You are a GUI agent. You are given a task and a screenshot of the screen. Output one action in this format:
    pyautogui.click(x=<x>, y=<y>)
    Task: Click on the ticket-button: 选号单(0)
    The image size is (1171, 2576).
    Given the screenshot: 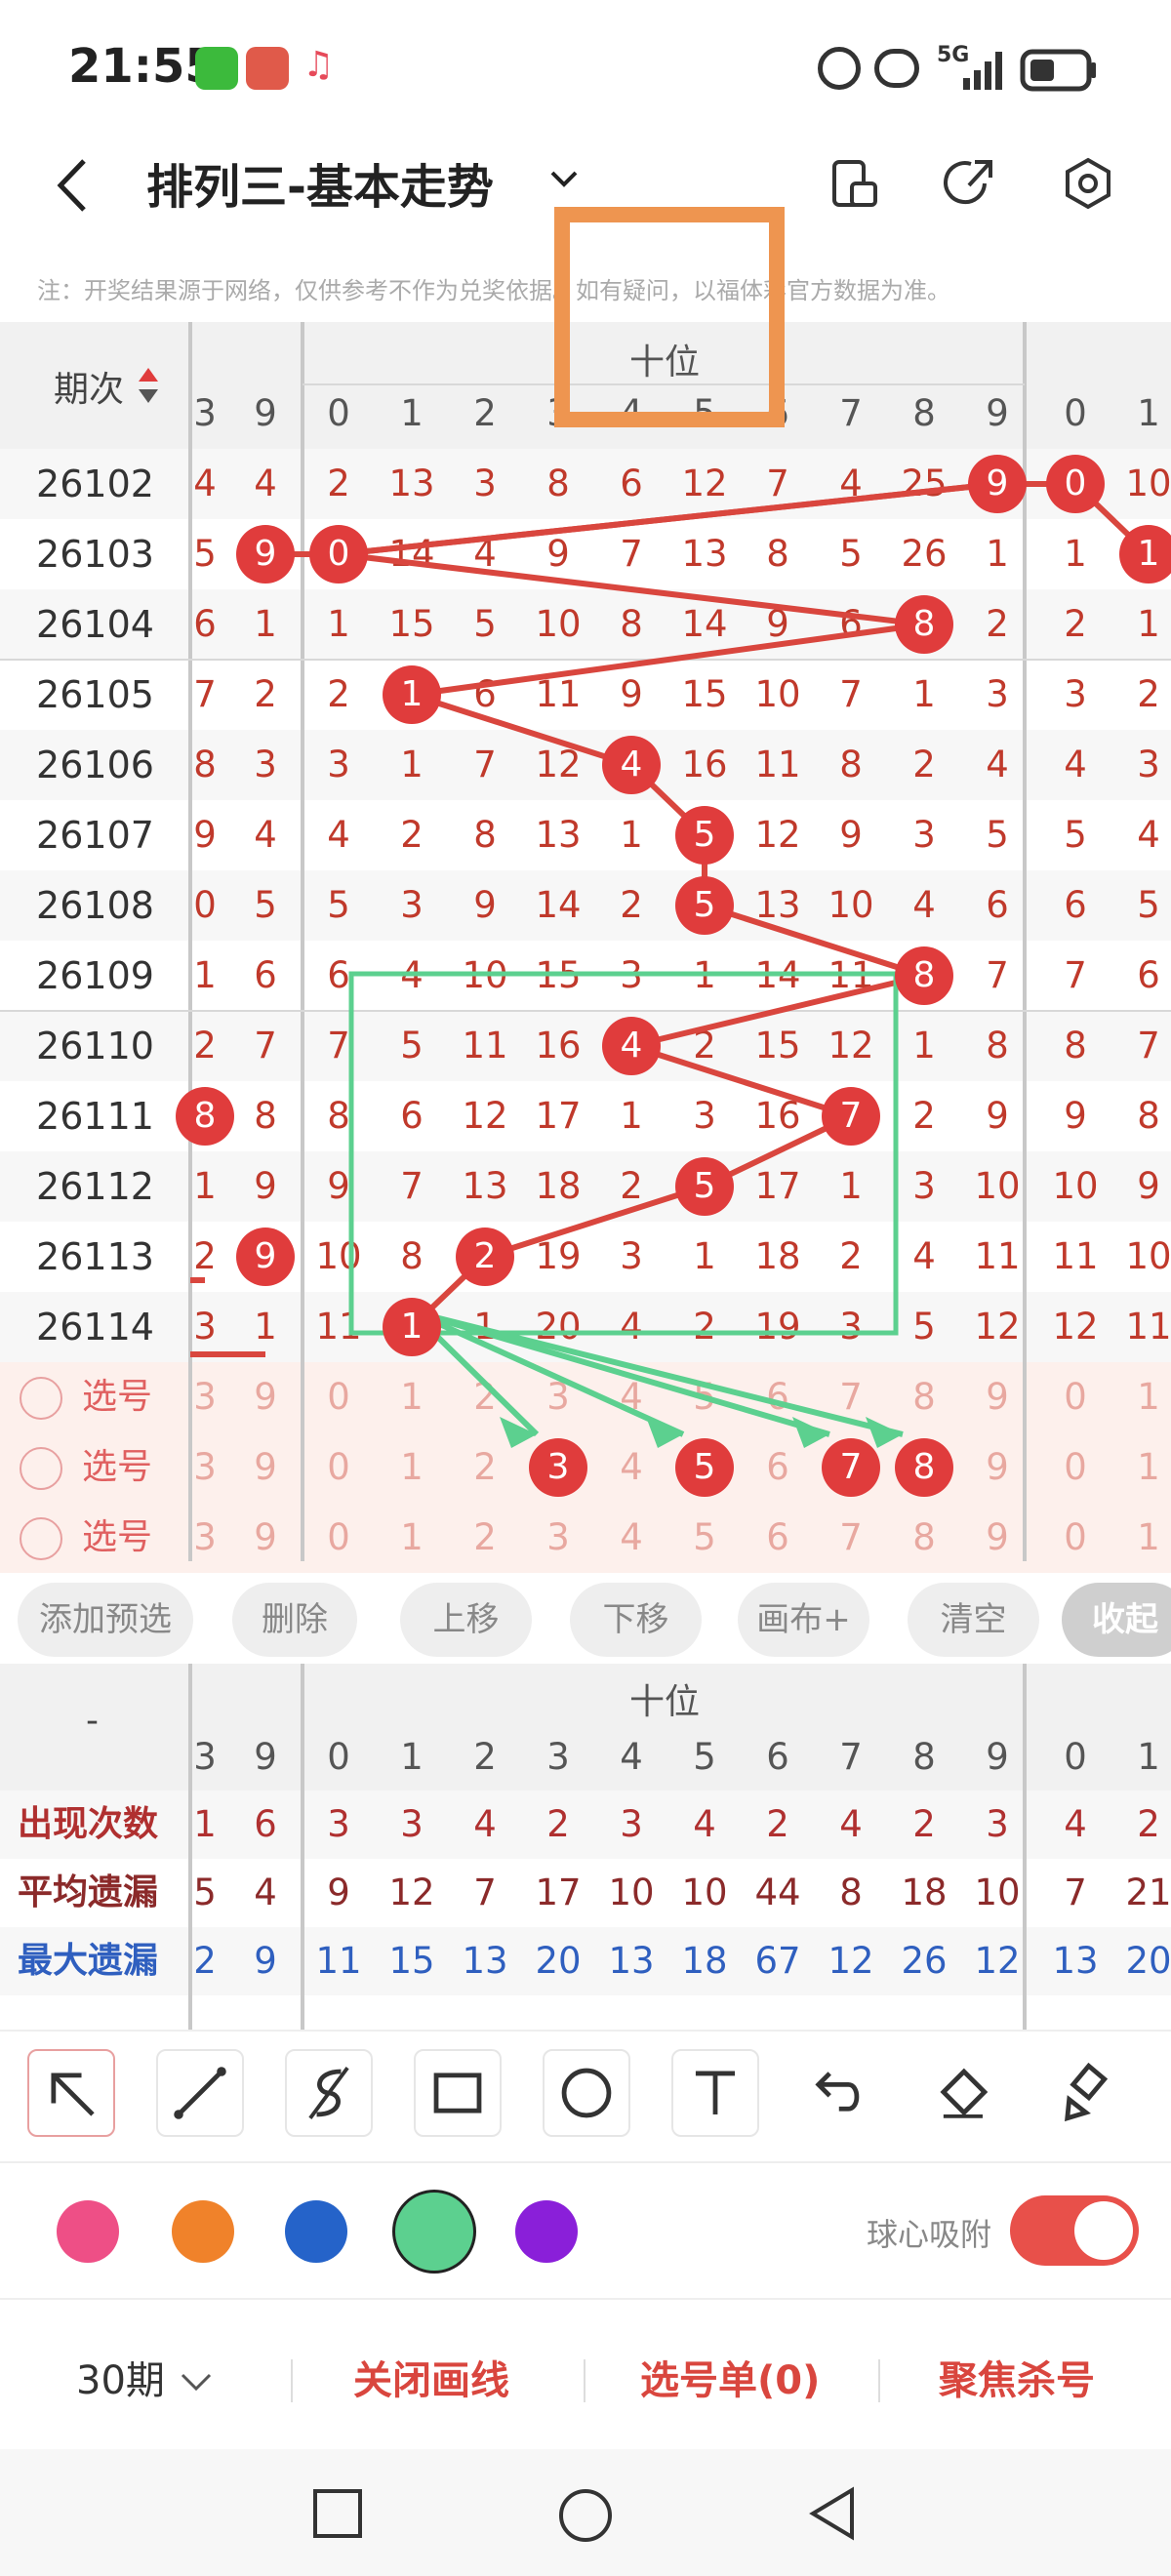 What is the action you would take?
    pyautogui.click(x=730, y=2381)
    